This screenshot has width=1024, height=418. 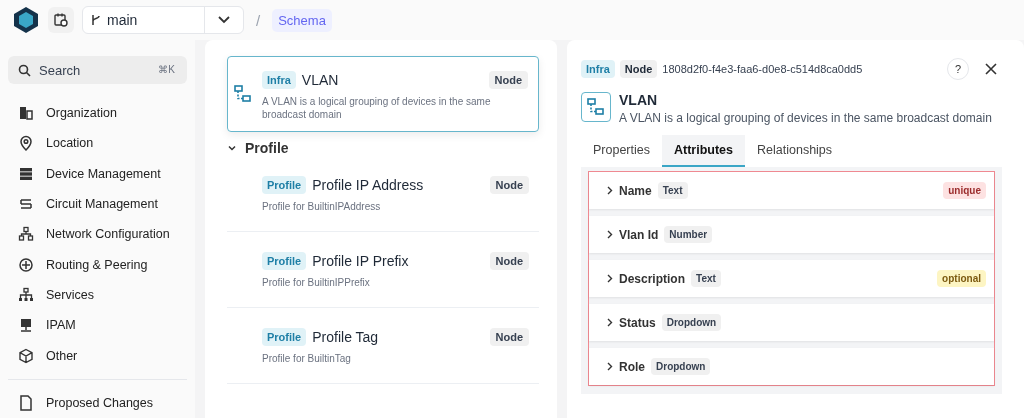 What do you see at coordinates (97, 204) in the screenshot?
I see `sidebar-item: Circuit Management` at bounding box center [97, 204].